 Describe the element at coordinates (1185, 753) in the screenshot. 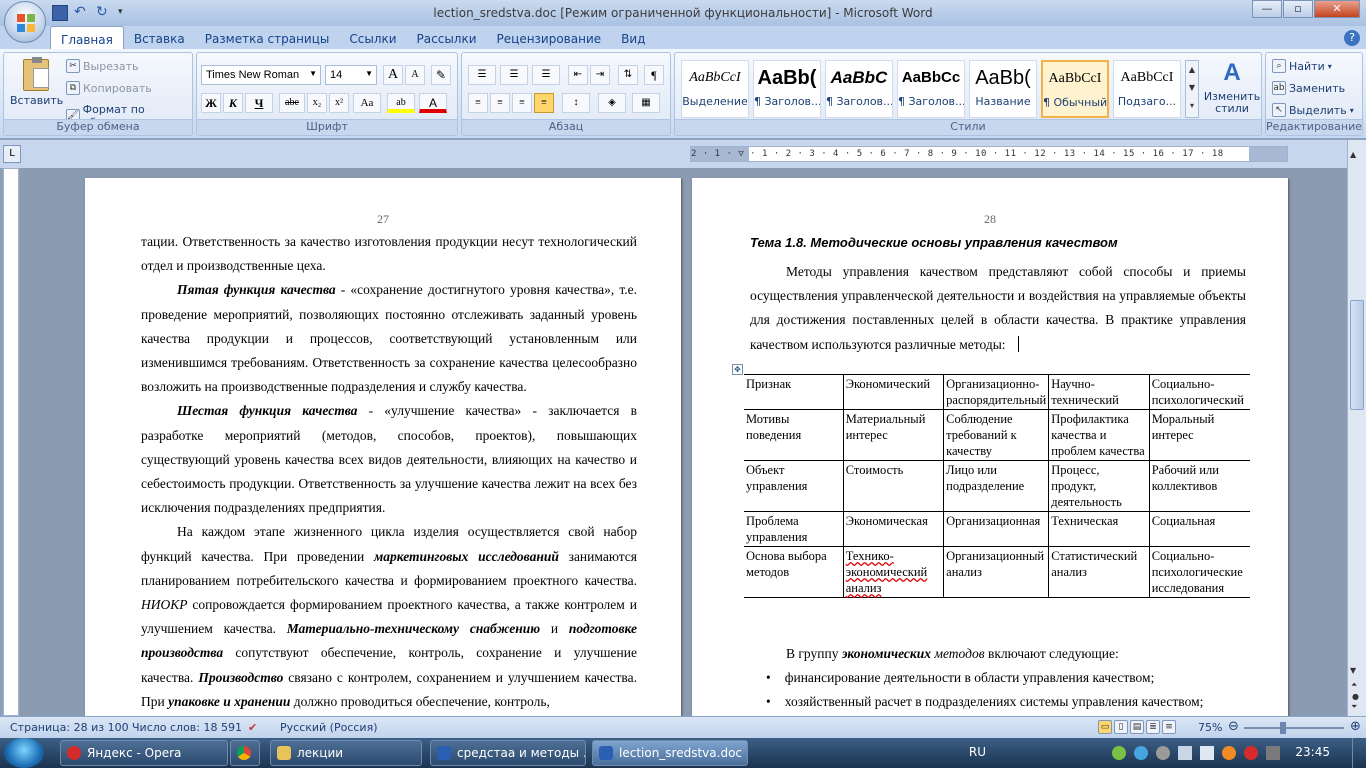

I see `network-icon` at that location.